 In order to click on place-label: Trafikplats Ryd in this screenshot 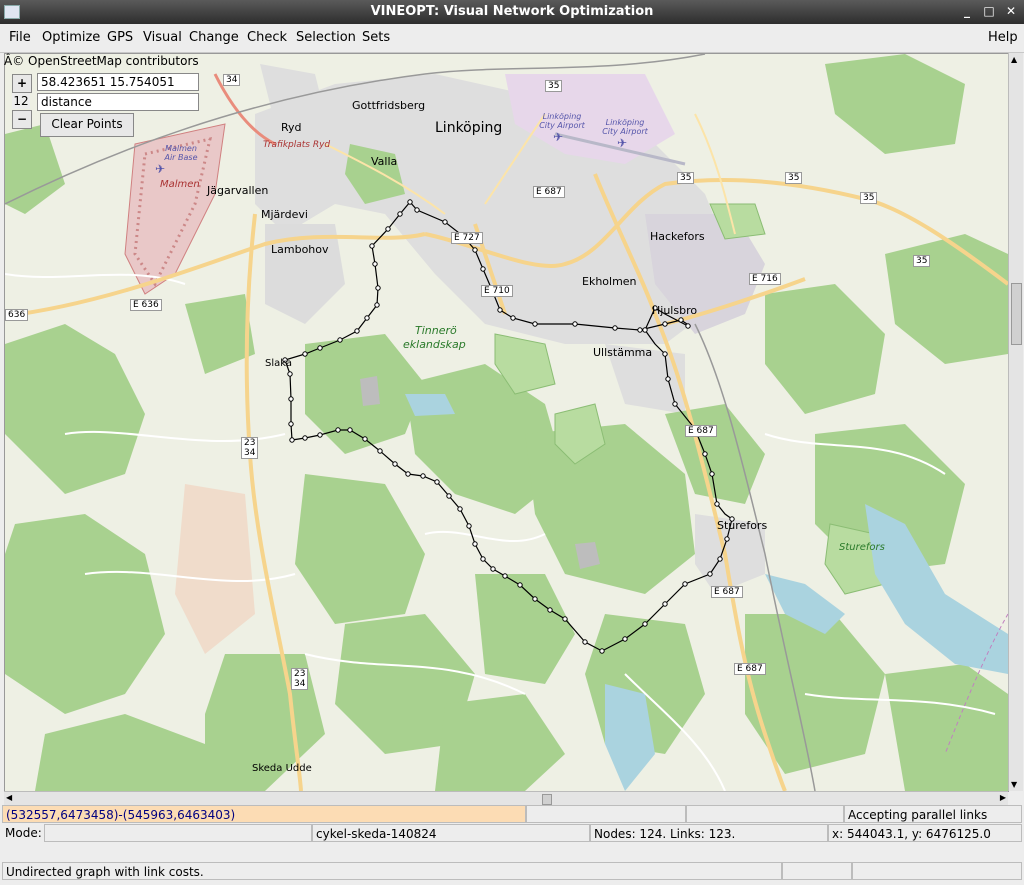, I will do `click(297, 145)`.